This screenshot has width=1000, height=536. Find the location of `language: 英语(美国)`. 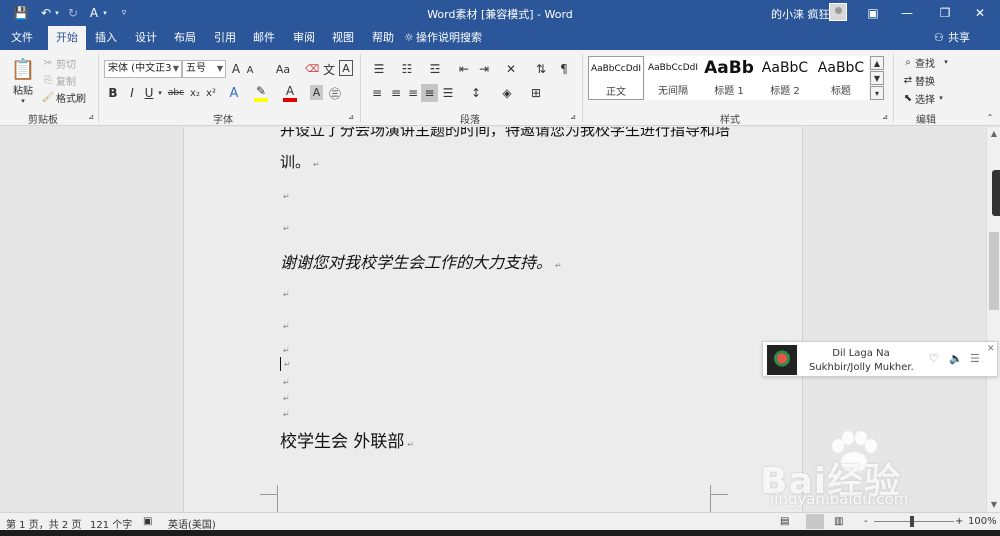

language: 英语(美国) is located at coordinates (192, 523).